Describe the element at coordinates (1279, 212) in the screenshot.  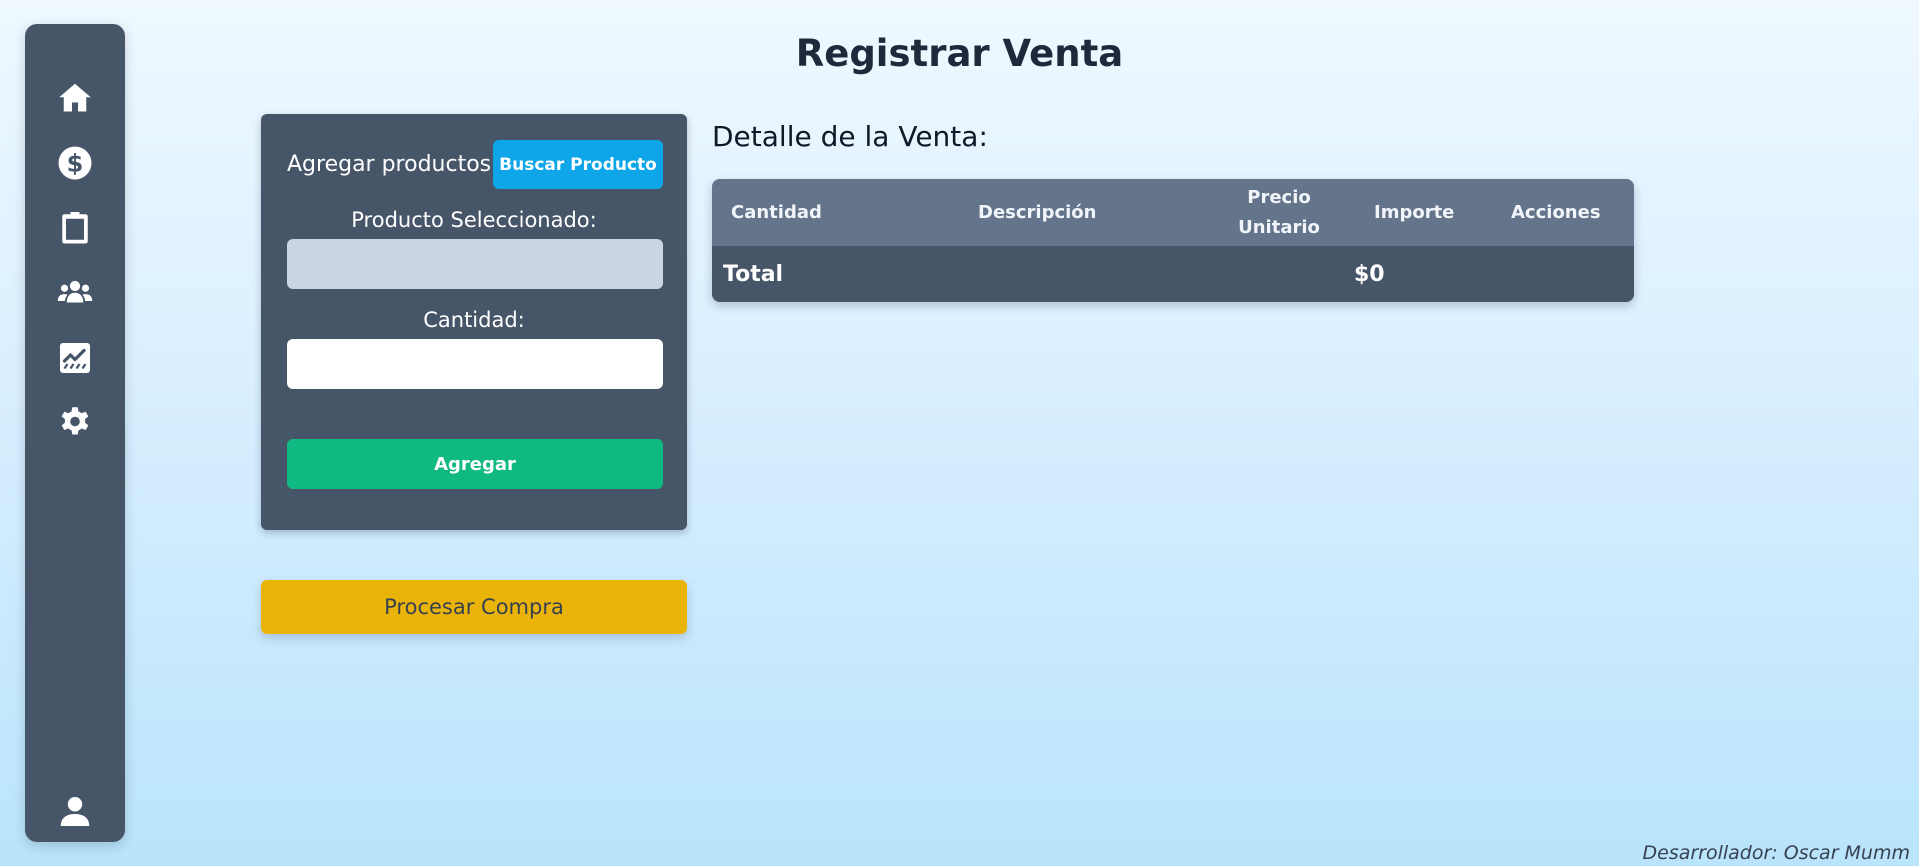
I see `column-header-unit-price: Precio Unitario` at that location.